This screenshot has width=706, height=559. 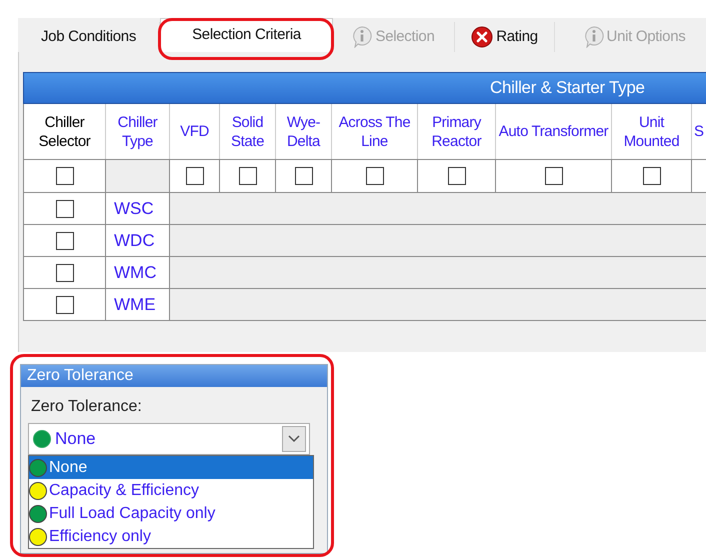 What do you see at coordinates (87, 407) in the screenshot?
I see `field-label: Zero Tolerance:` at bounding box center [87, 407].